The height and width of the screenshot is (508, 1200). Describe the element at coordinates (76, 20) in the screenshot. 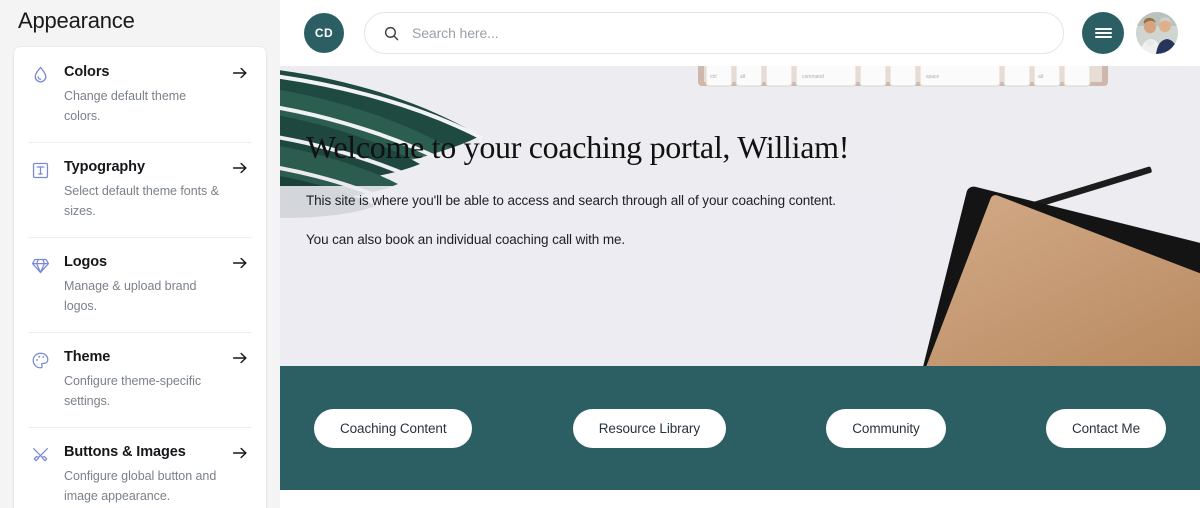

I see `page-title: Appearance` at that location.